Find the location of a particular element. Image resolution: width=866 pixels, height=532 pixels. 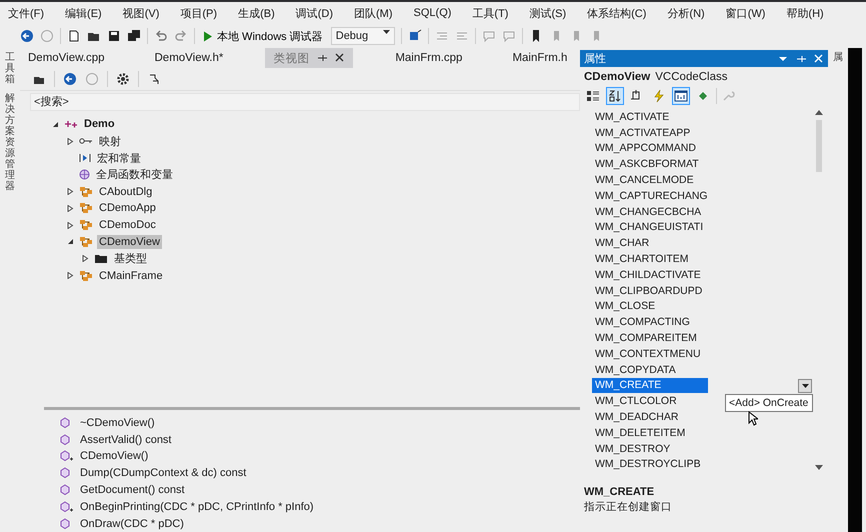

side-tab: 工具箱 is located at coordinates (10, 68).